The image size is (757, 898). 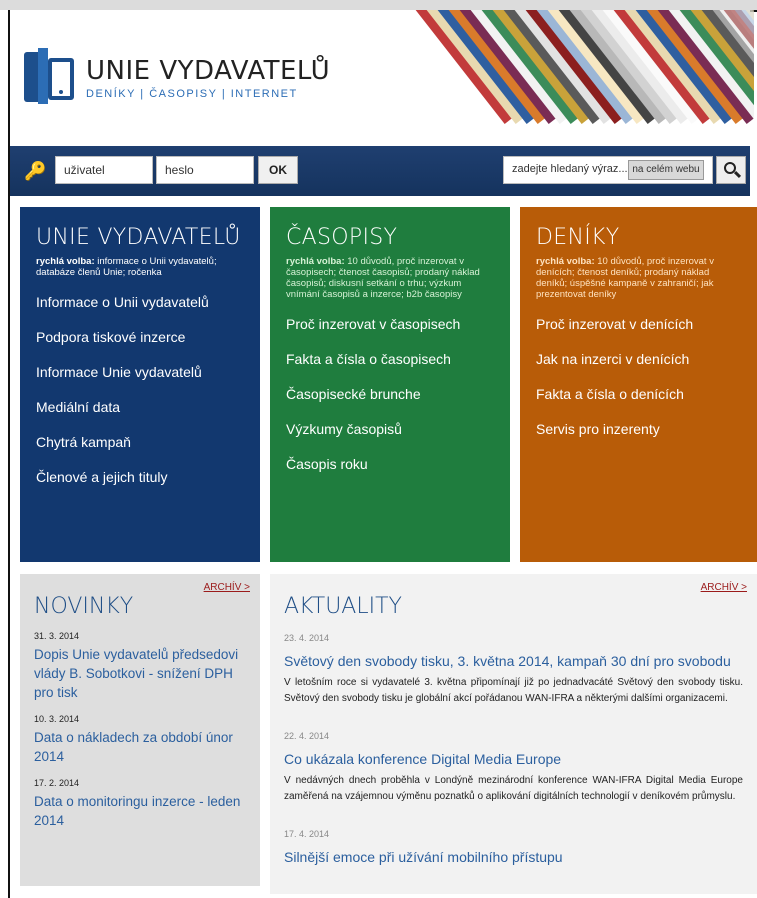 I want to click on casopisy-link: Časopisecké brunche, so click(x=390, y=401).